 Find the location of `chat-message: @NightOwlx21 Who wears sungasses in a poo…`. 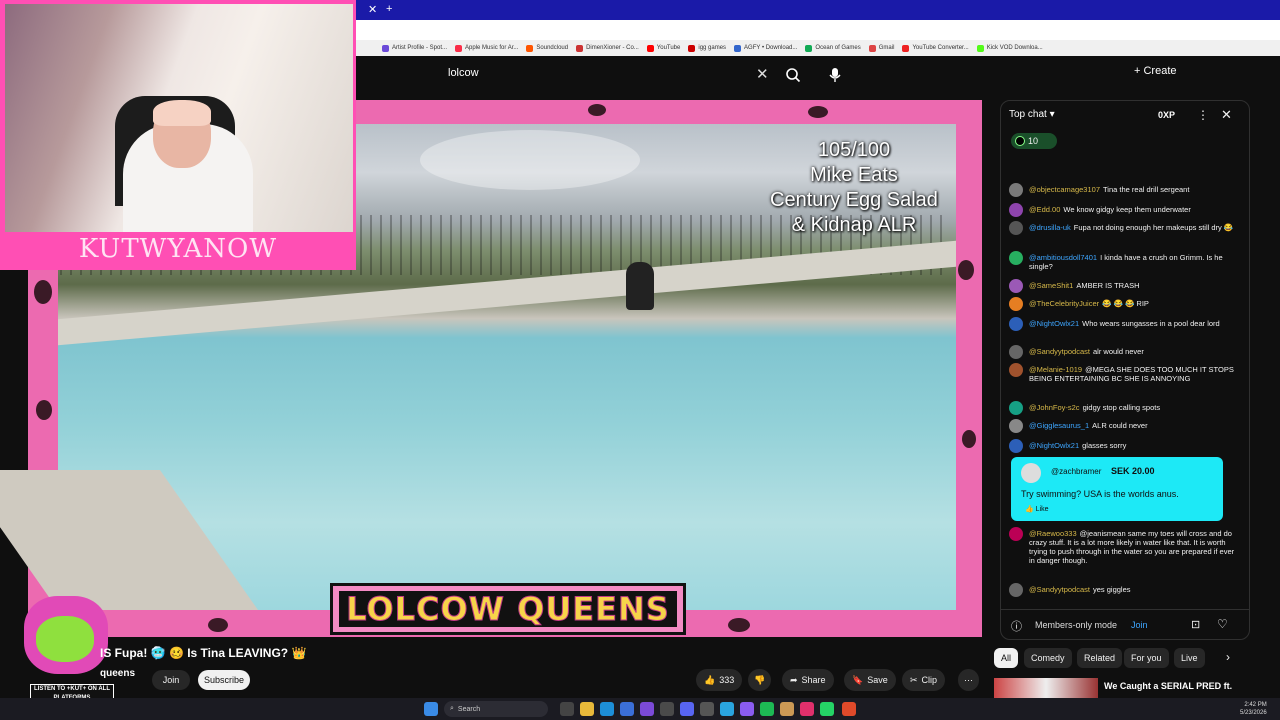

chat-message: @NightOwlx21 Who wears sungasses in a poo… is located at coordinates (1122, 324).